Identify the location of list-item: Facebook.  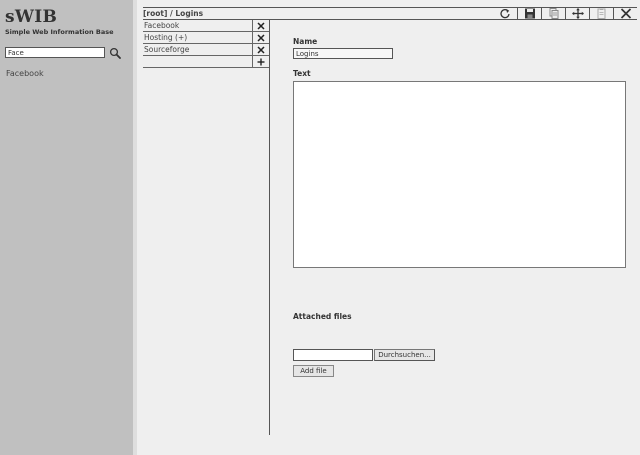
(206, 26).